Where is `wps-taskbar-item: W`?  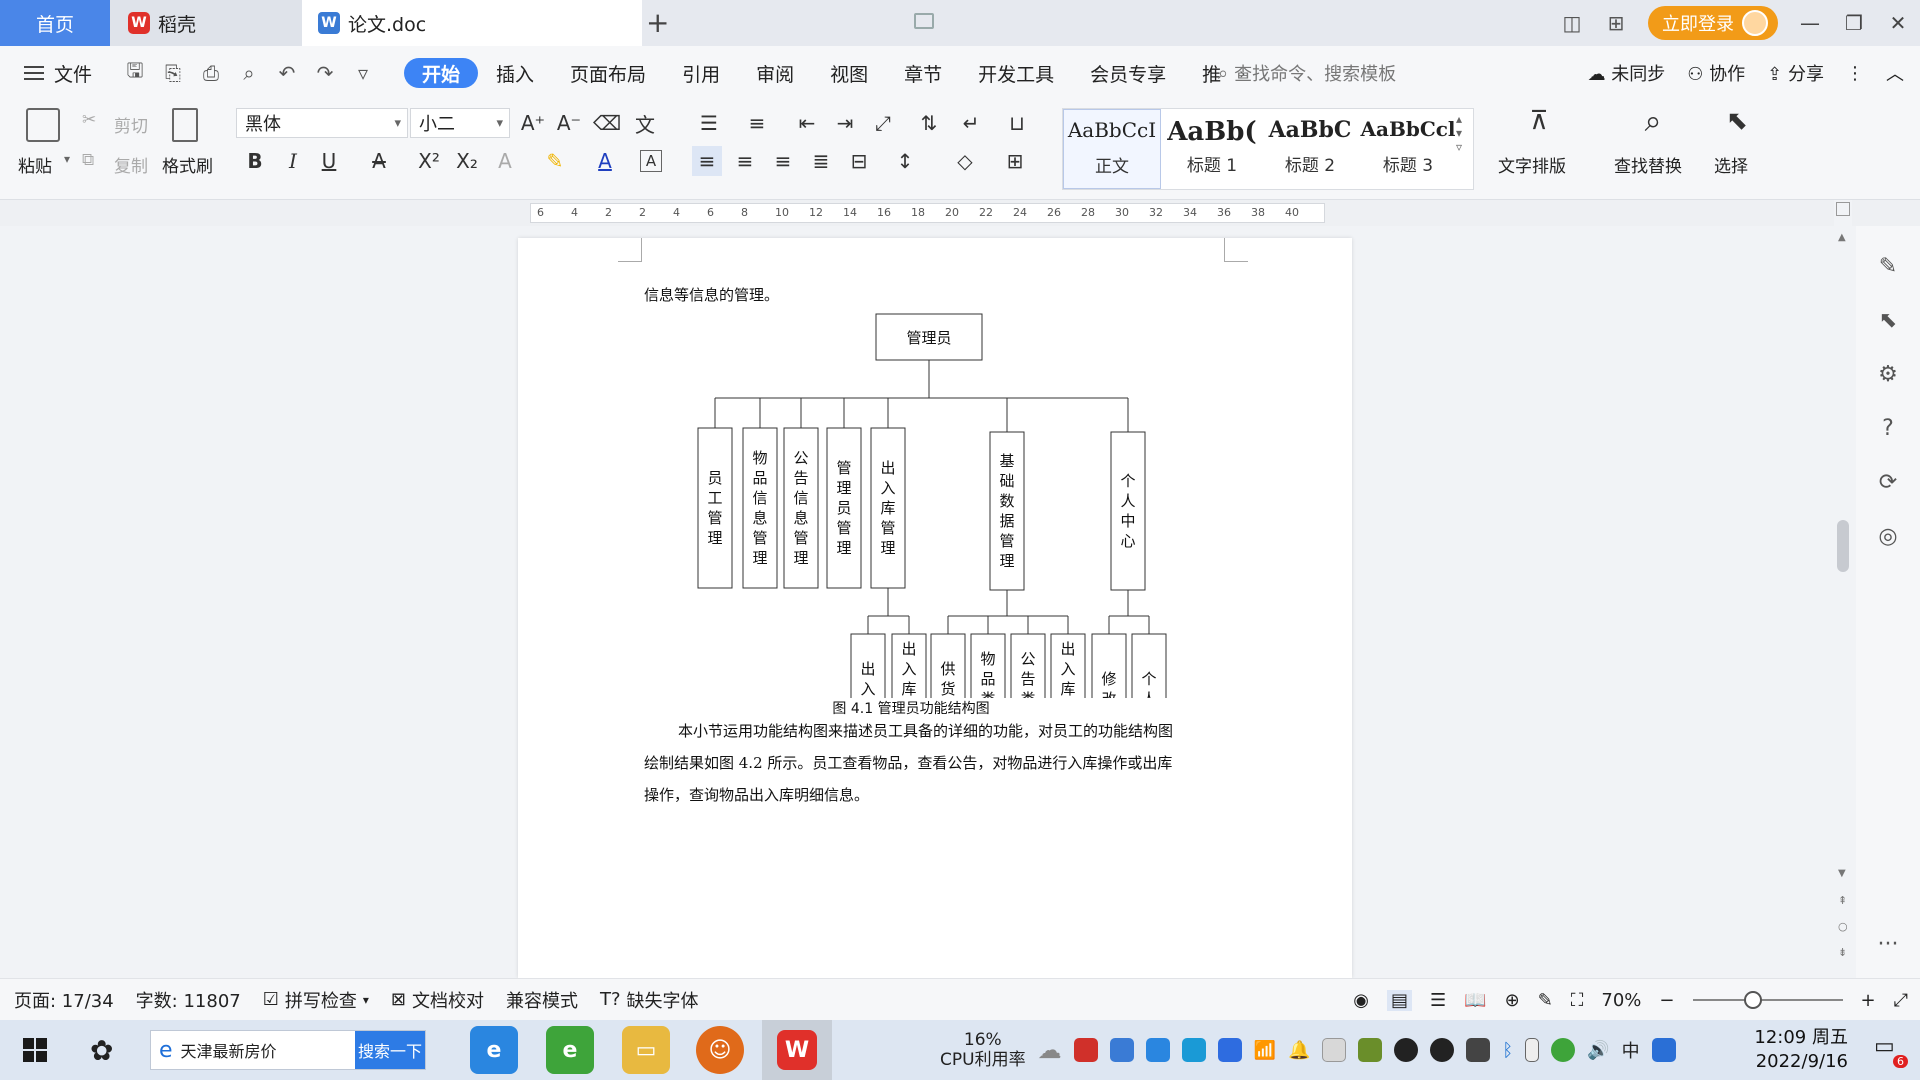
wps-taskbar-item: W is located at coordinates (797, 1050).